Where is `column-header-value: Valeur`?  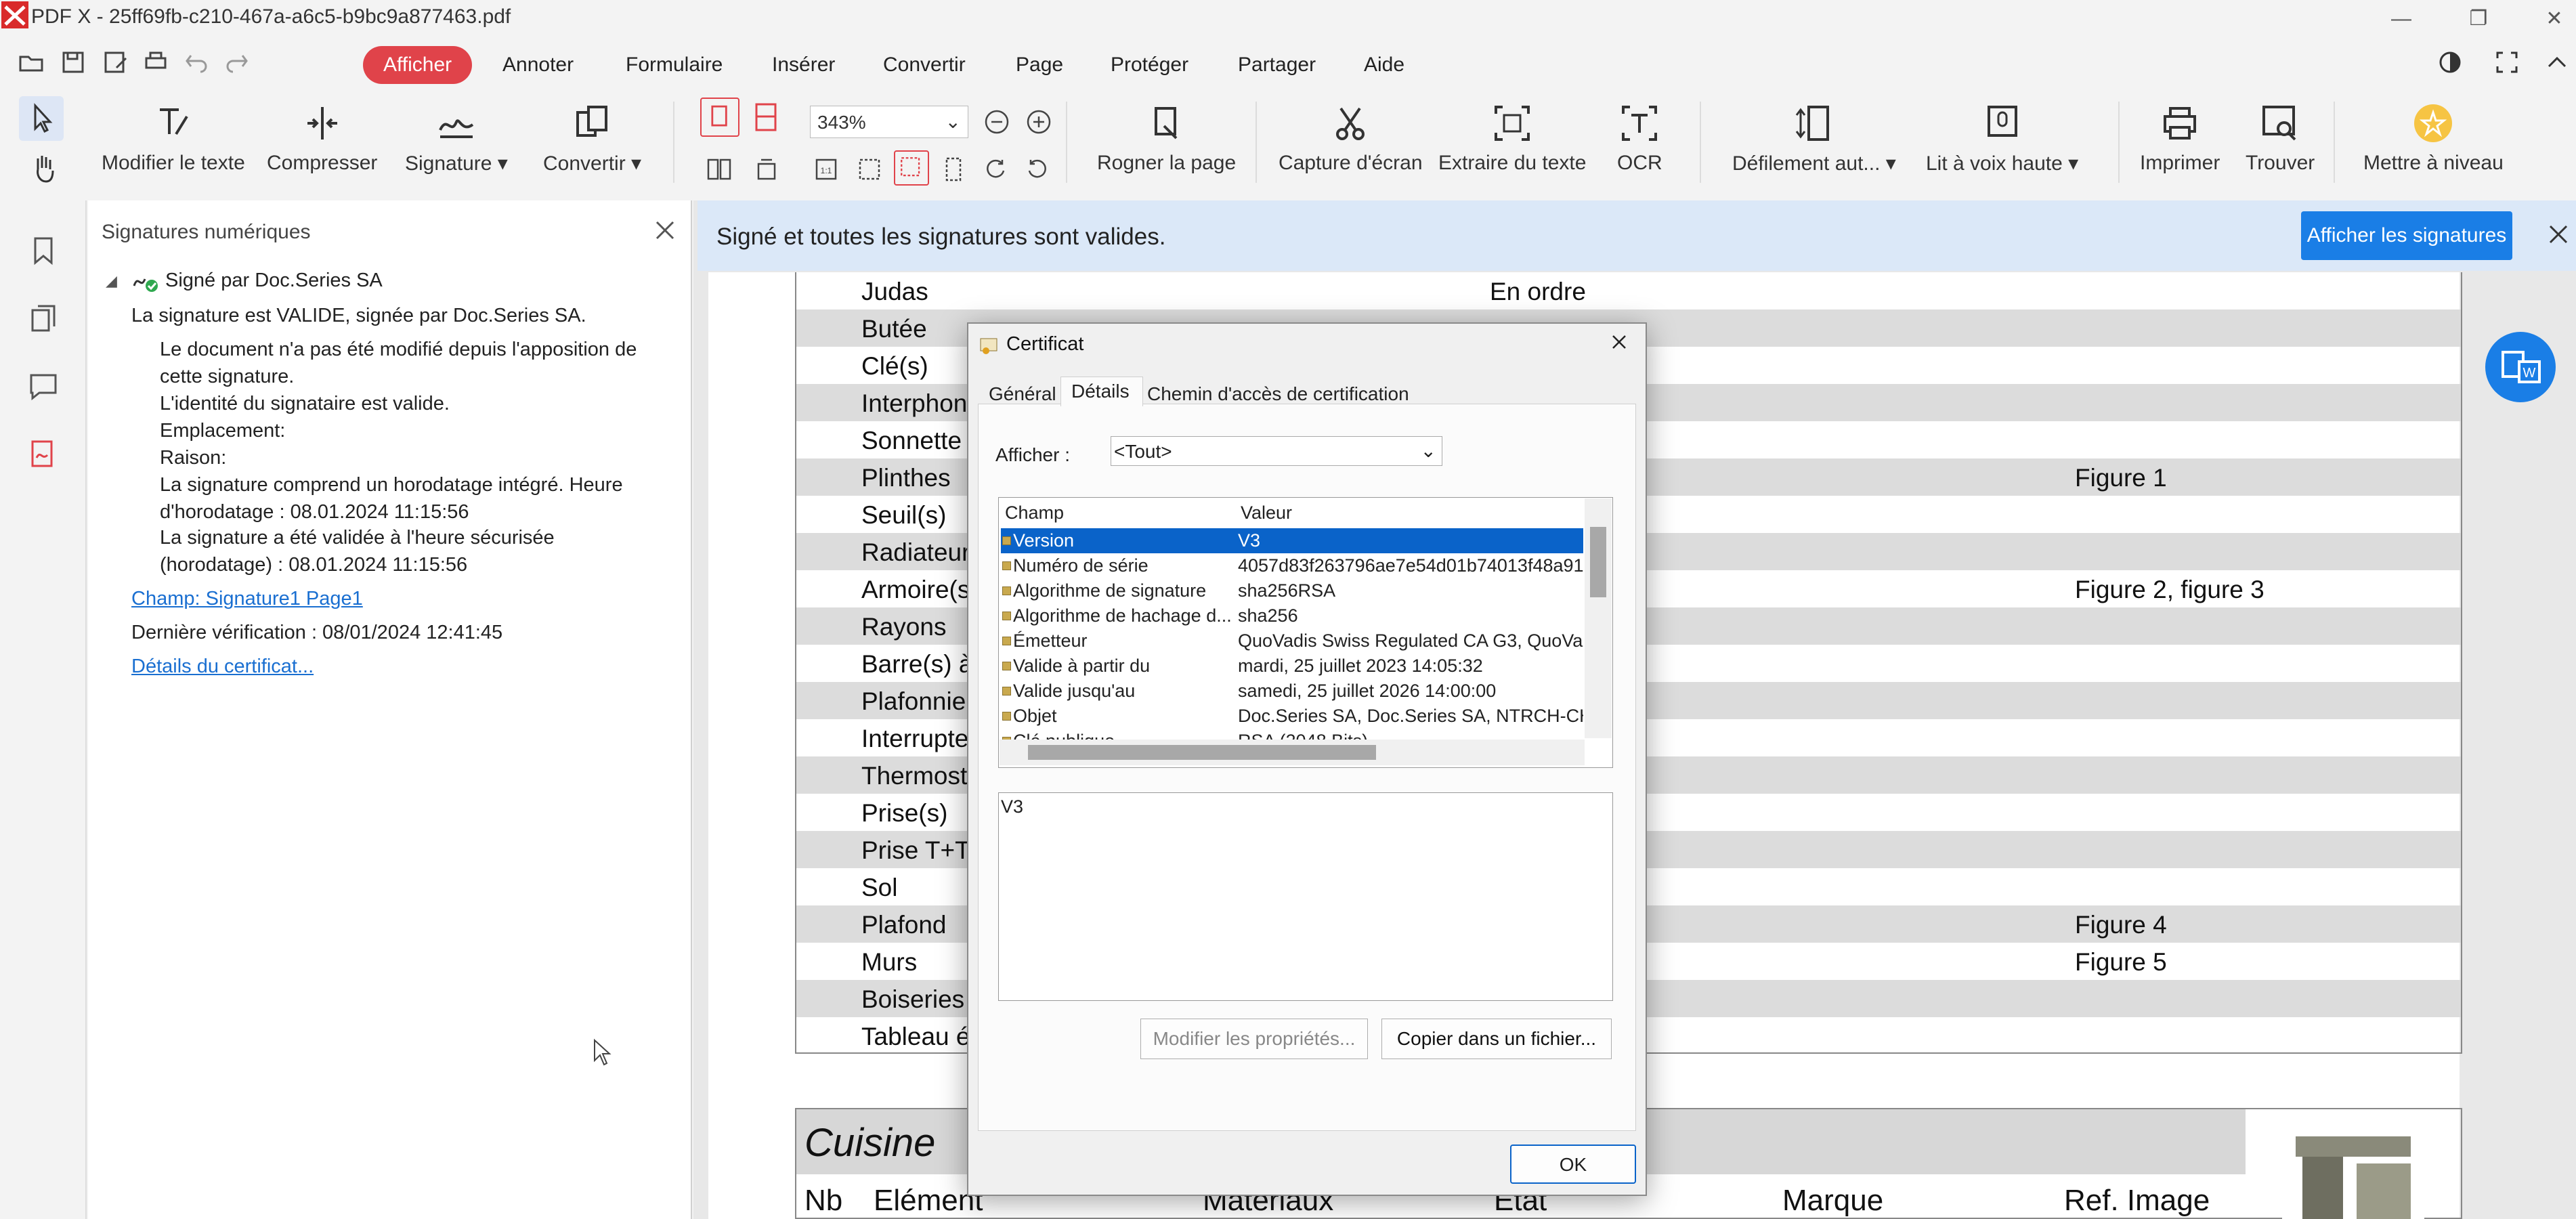 column-header-value: Valeur is located at coordinates (1266, 512).